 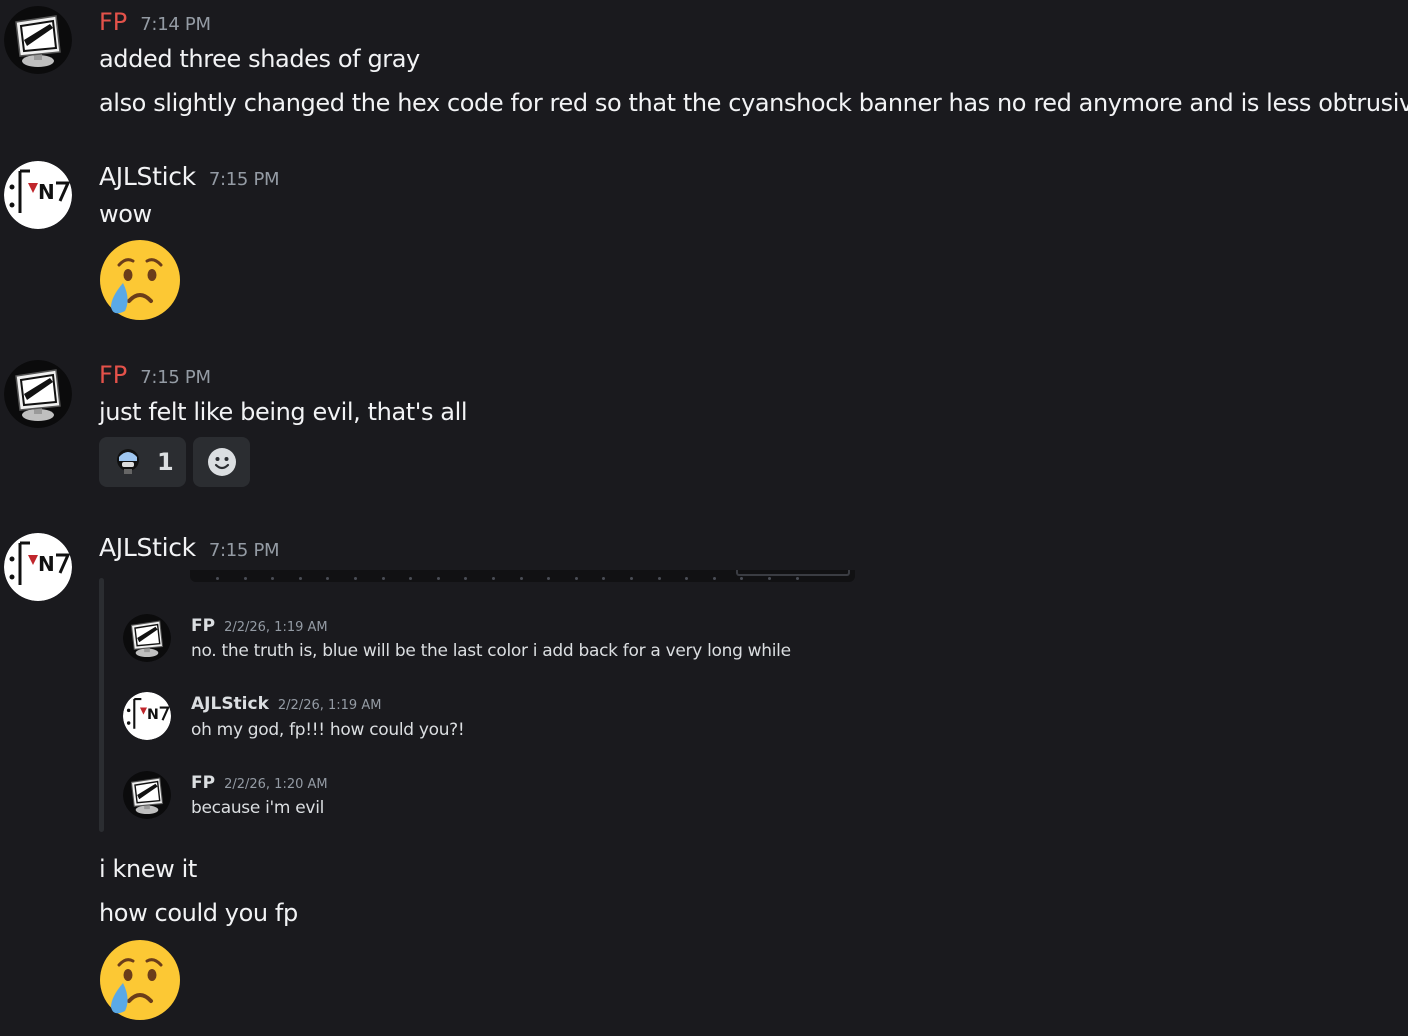 What do you see at coordinates (276, 784) in the screenshot?
I see `quoted-timestamp: 2/2/26, 1:20 AM` at bounding box center [276, 784].